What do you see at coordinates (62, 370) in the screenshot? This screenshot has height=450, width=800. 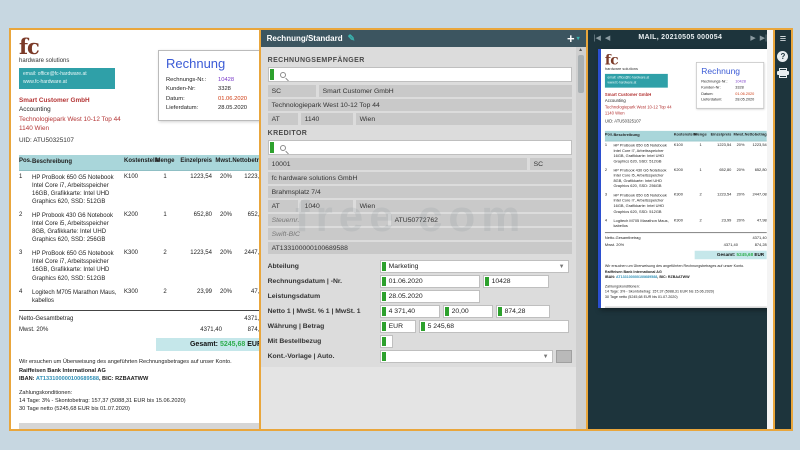 I see `bank-name: Raiffeisen Bank International AG` at bounding box center [62, 370].